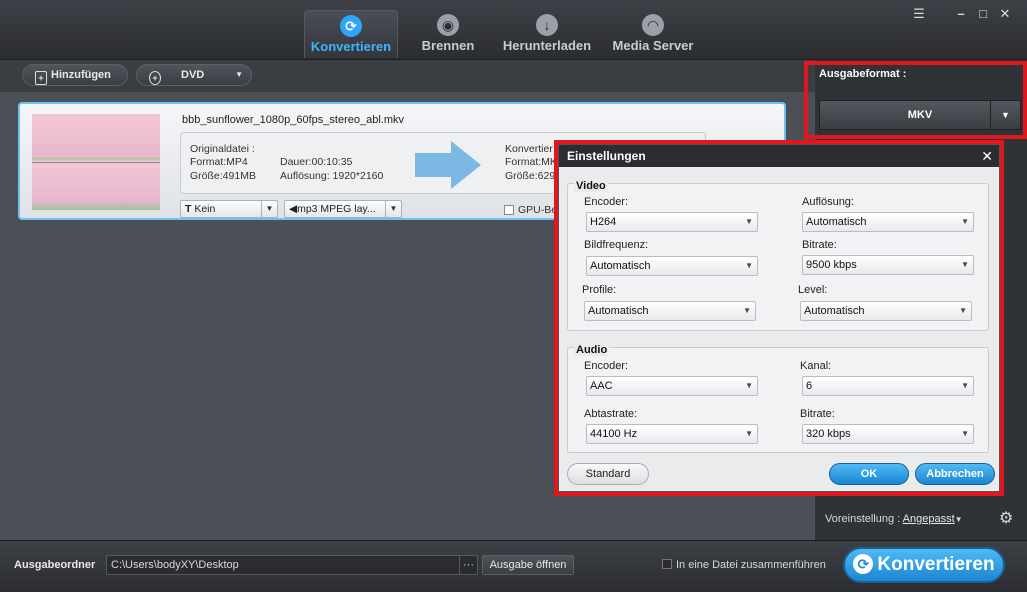  I want to click on video-bitrate-label: Bitrate:, so click(819, 245).